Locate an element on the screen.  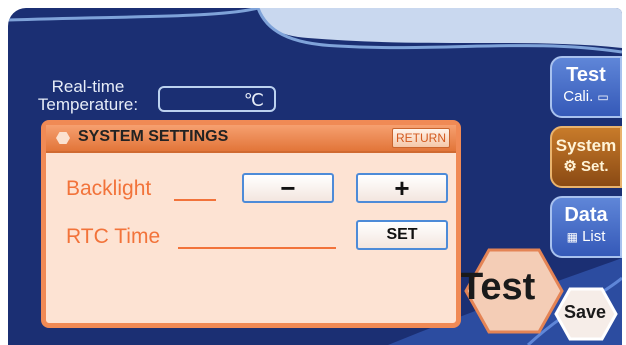
save-button: Save is located at coordinates (586, 314).